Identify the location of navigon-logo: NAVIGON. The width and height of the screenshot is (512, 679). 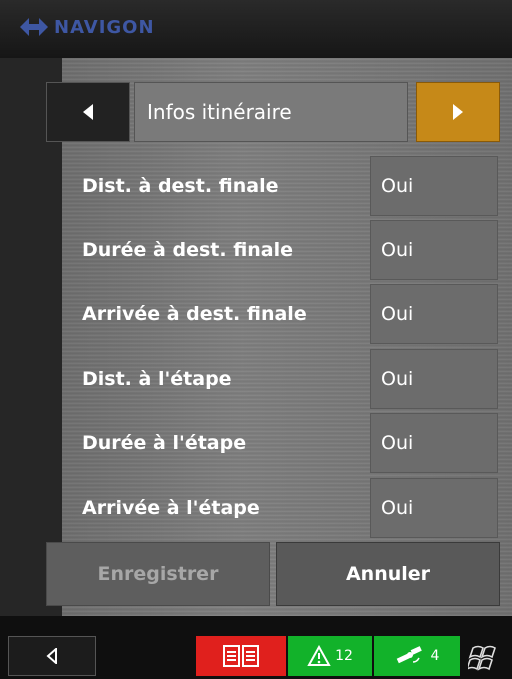
(87, 27).